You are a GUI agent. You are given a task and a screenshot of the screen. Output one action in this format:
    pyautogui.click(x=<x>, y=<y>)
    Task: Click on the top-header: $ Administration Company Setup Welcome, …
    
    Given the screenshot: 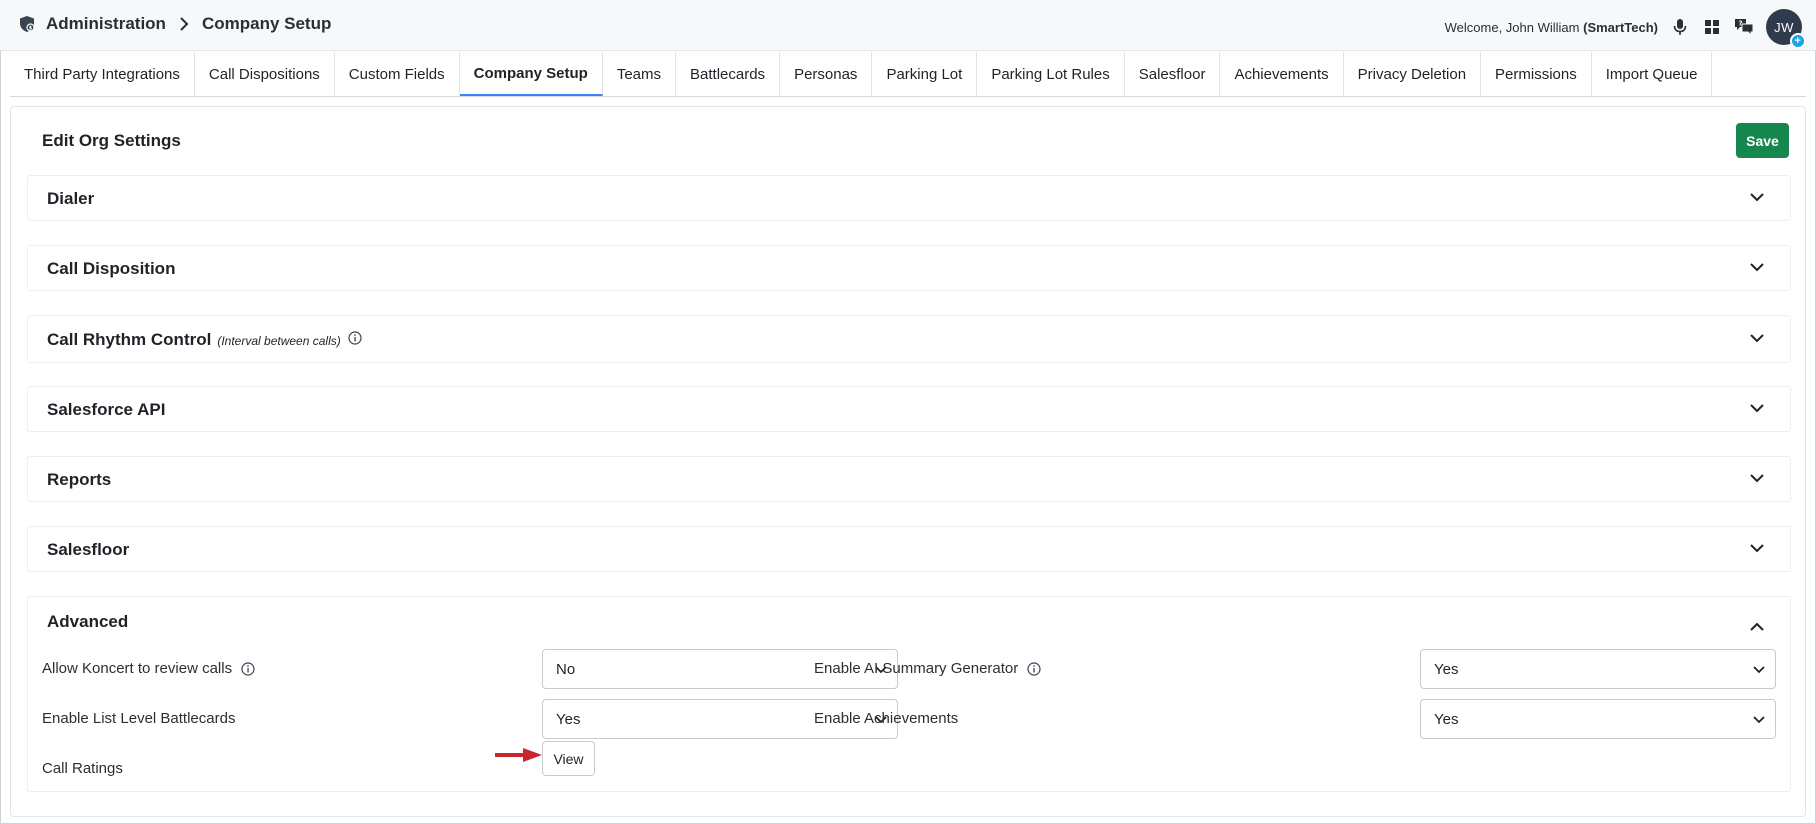 What is the action you would take?
    pyautogui.click(x=908, y=25)
    